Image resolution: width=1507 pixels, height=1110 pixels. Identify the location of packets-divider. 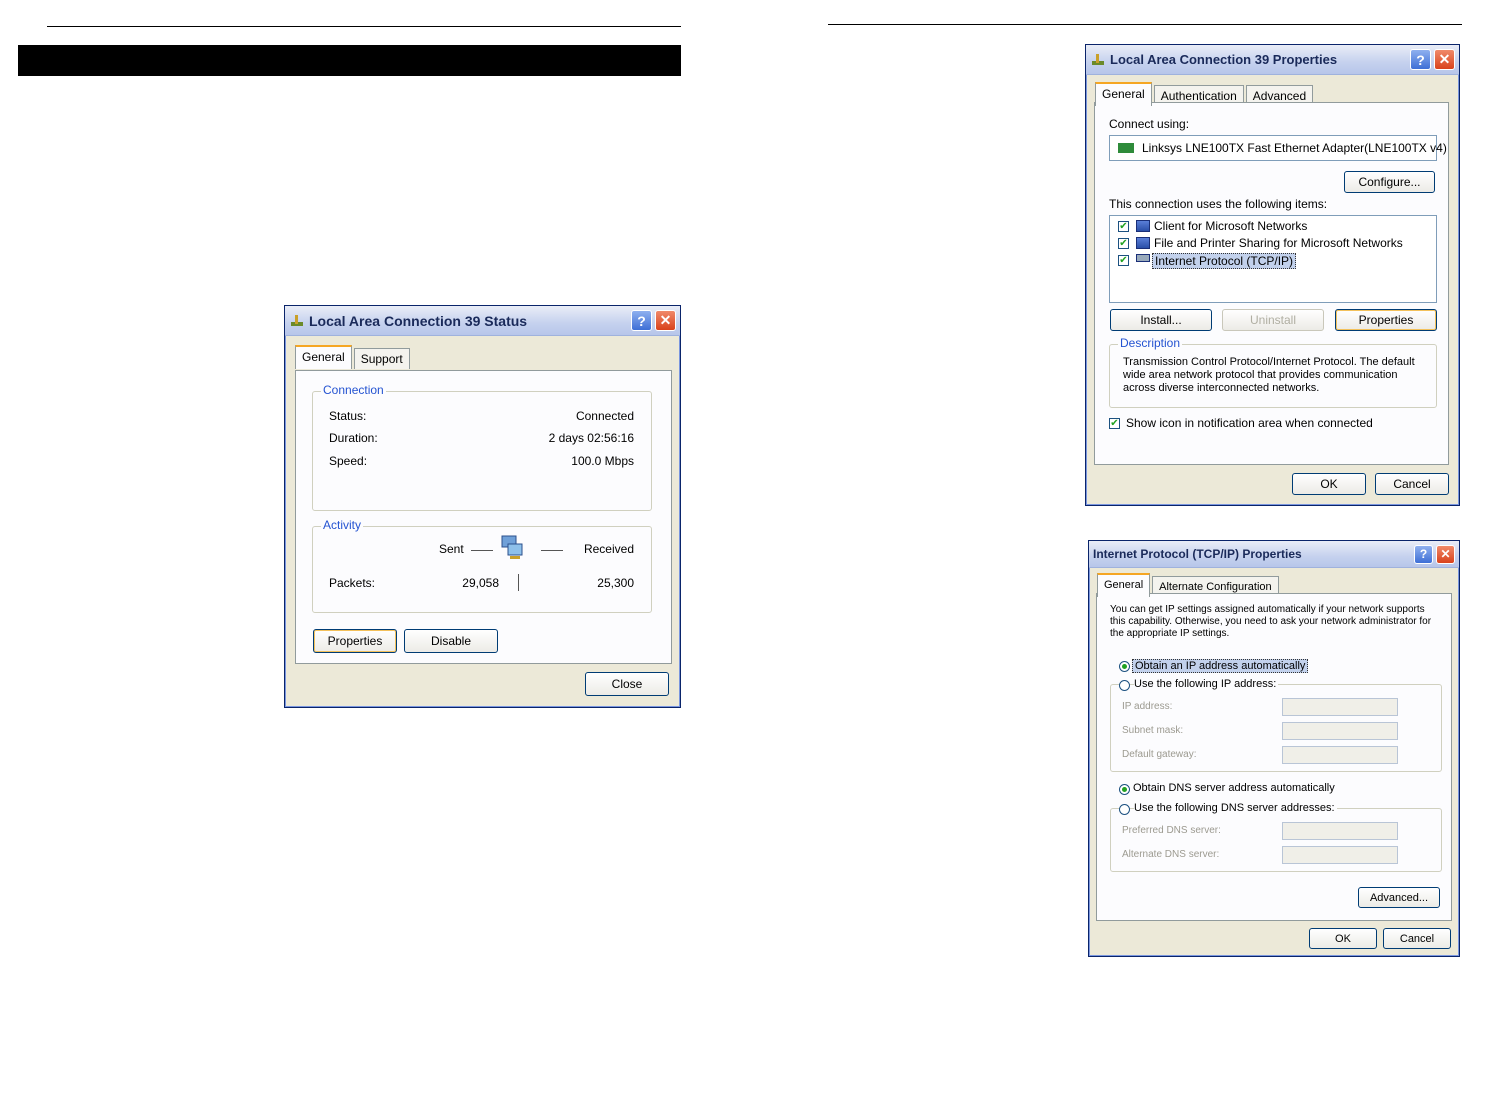
(518, 582).